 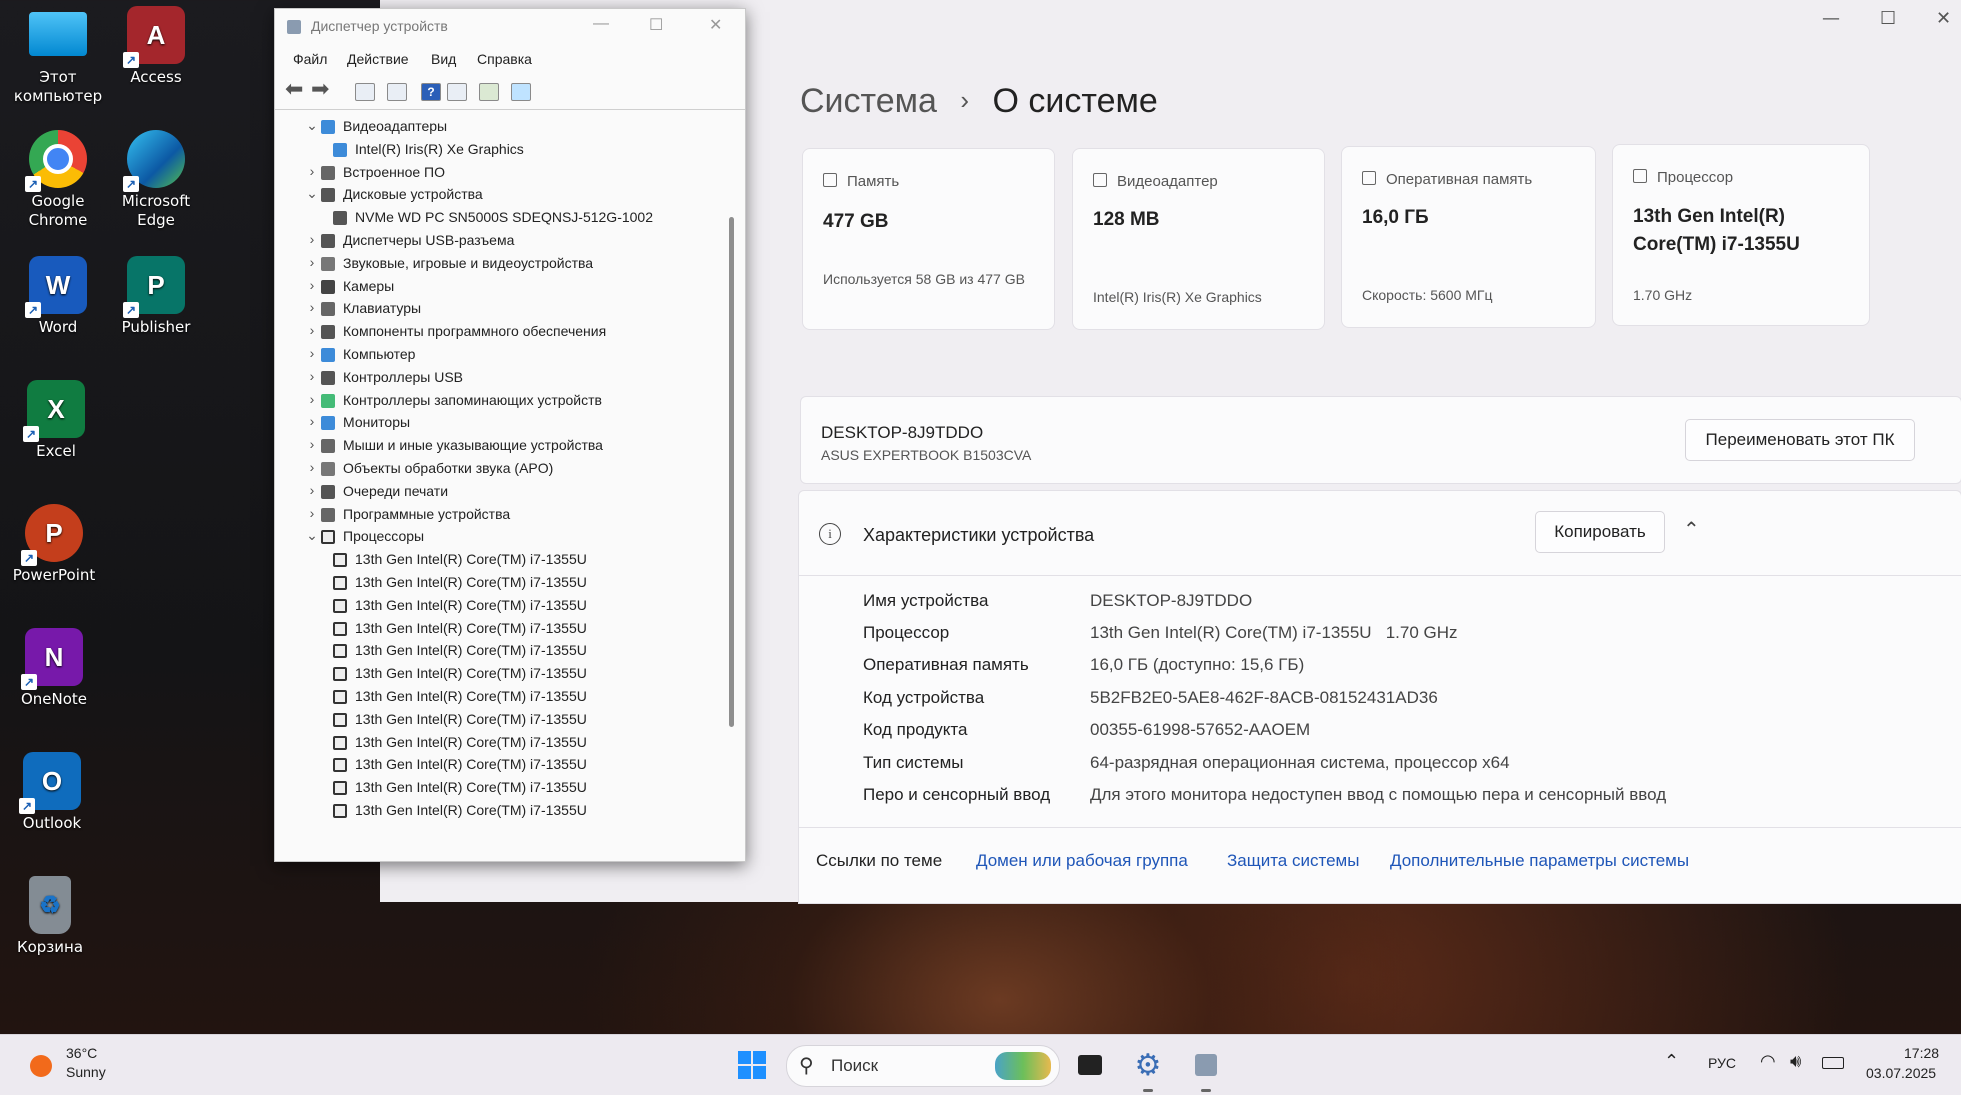 What do you see at coordinates (510, 379) in the screenshot?
I see `tree-category: › Контроллеры USB` at bounding box center [510, 379].